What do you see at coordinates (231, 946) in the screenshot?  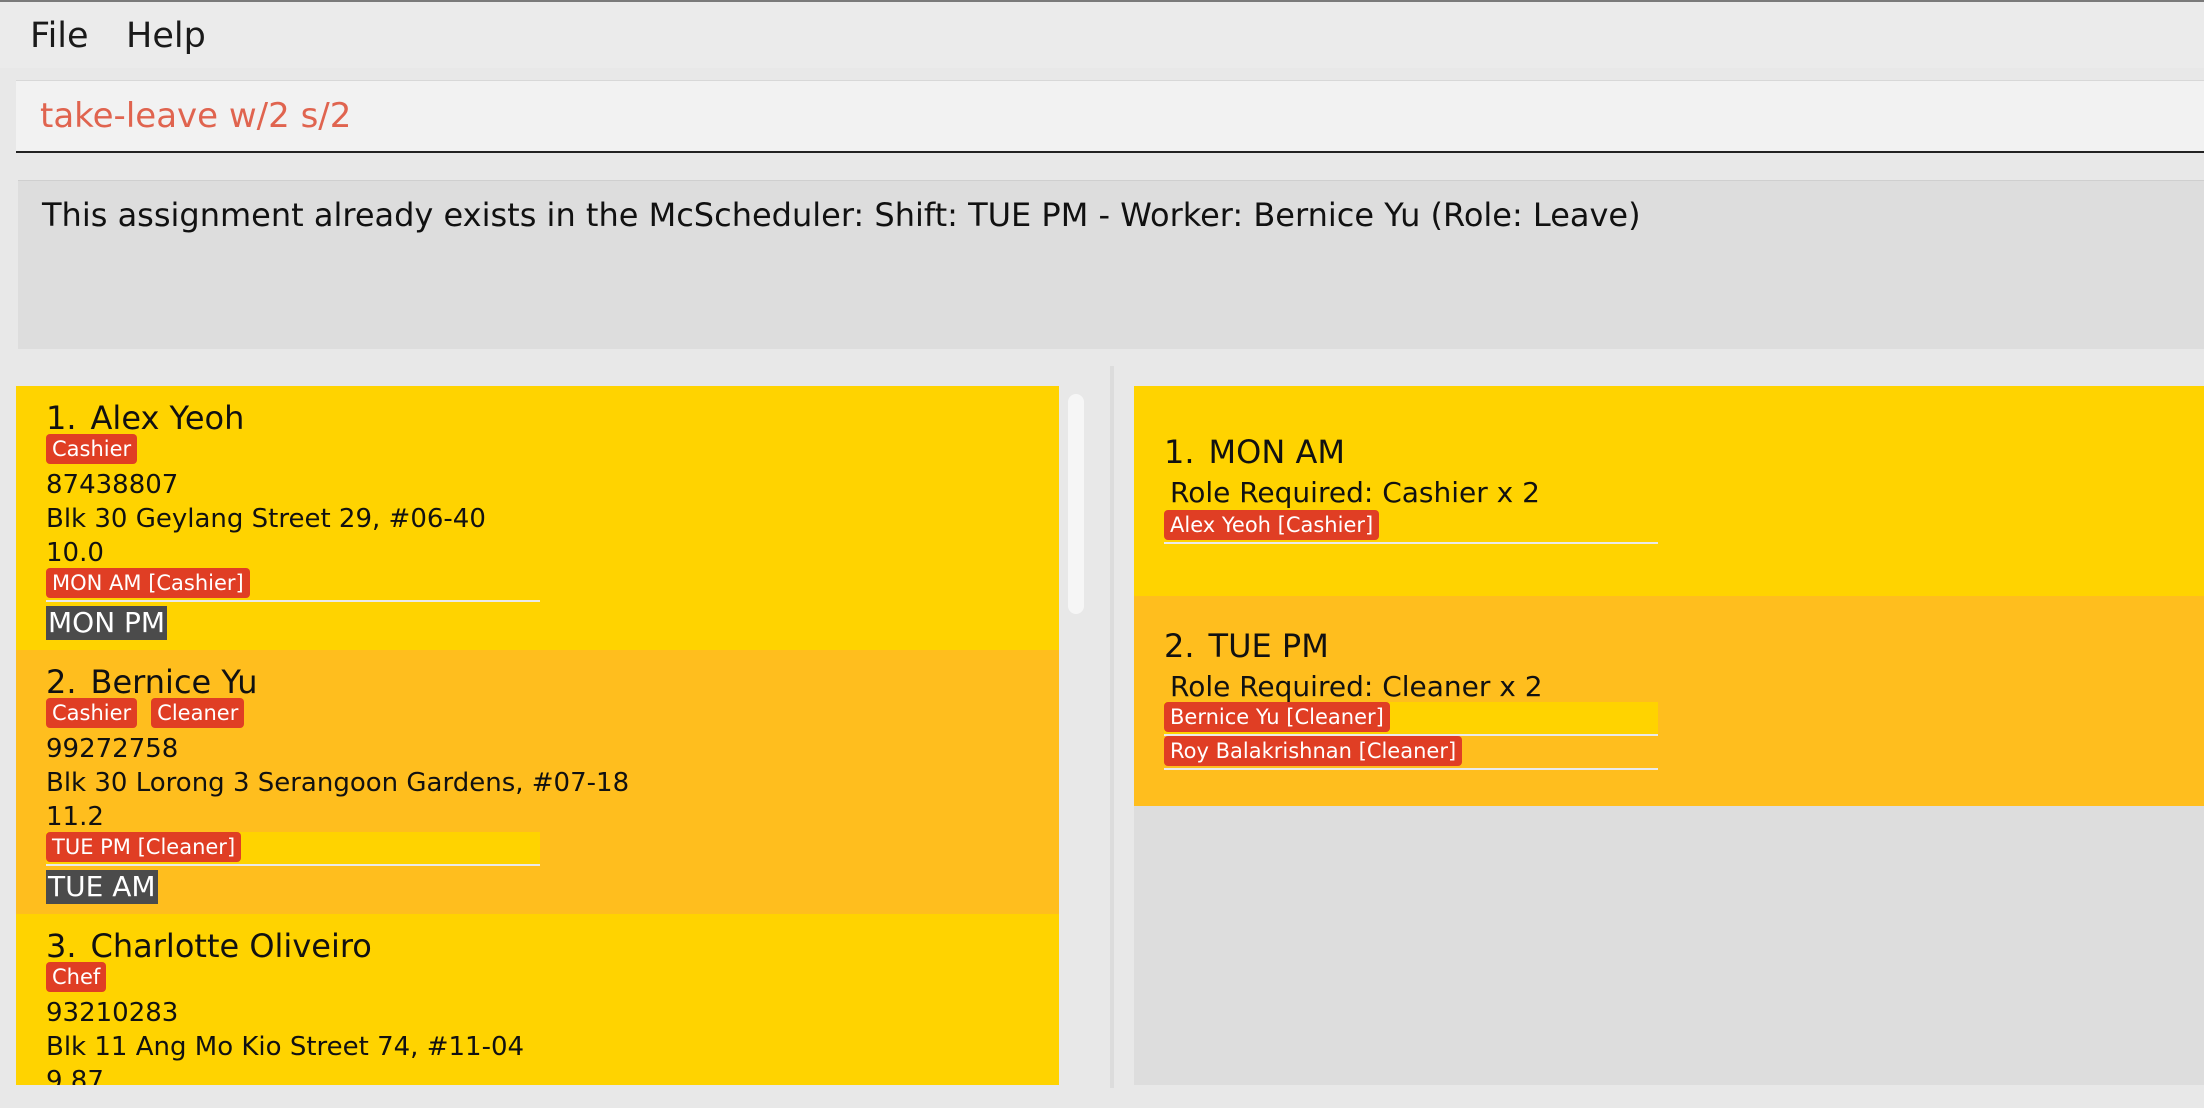 I see `worker-name: Charlotte Oliveiro` at bounding box center [231, 946].